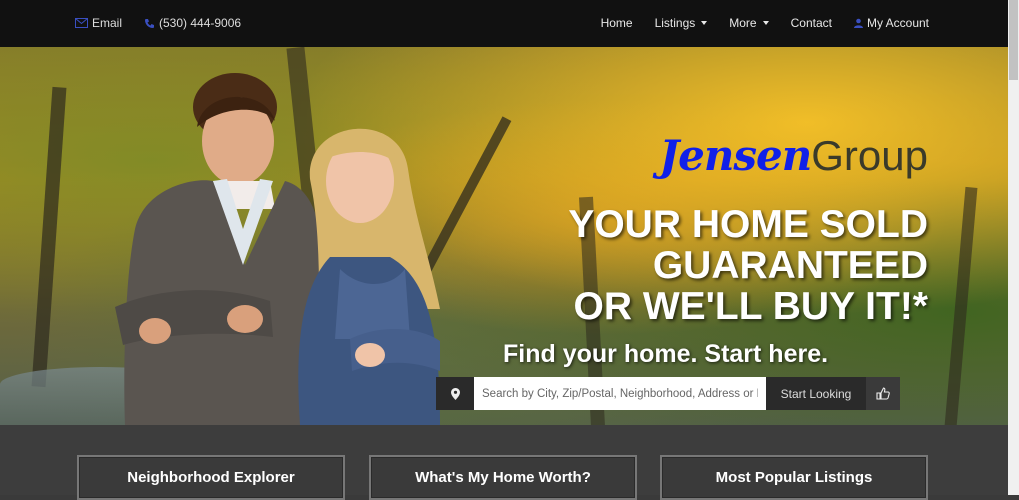 This screenshot has height=500, width=1019. I want to click on nav-more-dropdown: More, so click(749, 23).